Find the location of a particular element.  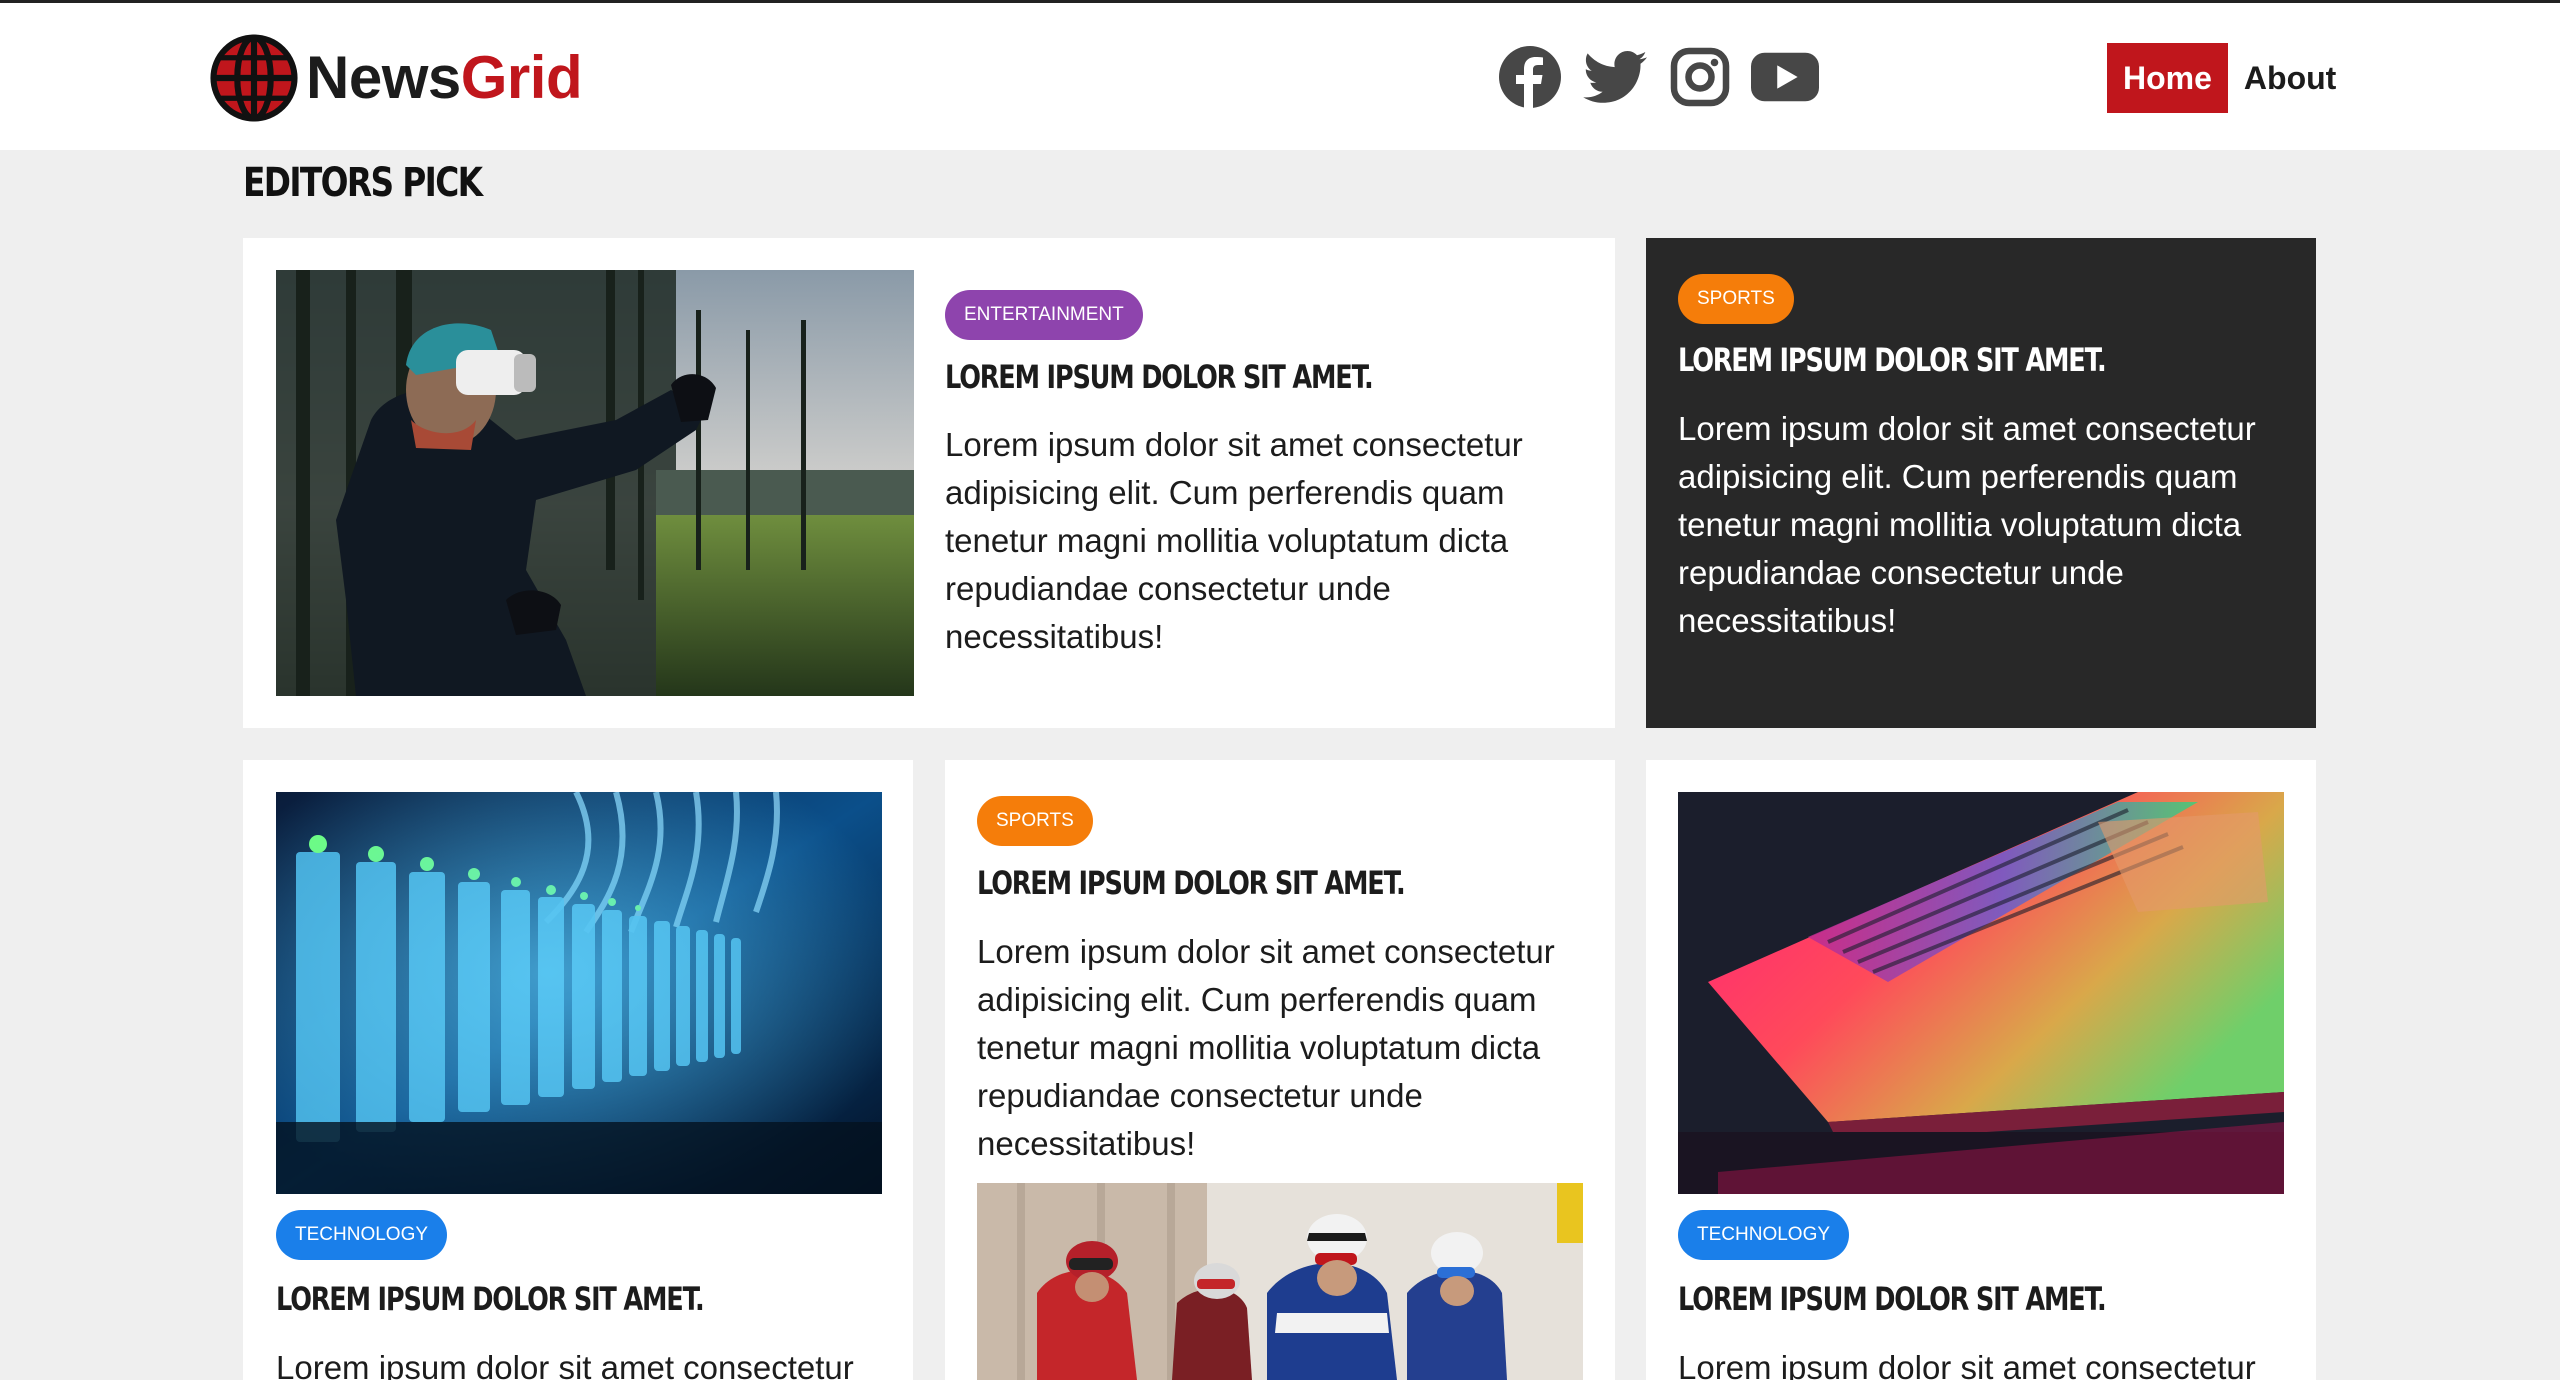

globe-icon is located at coordinates (254, 78).